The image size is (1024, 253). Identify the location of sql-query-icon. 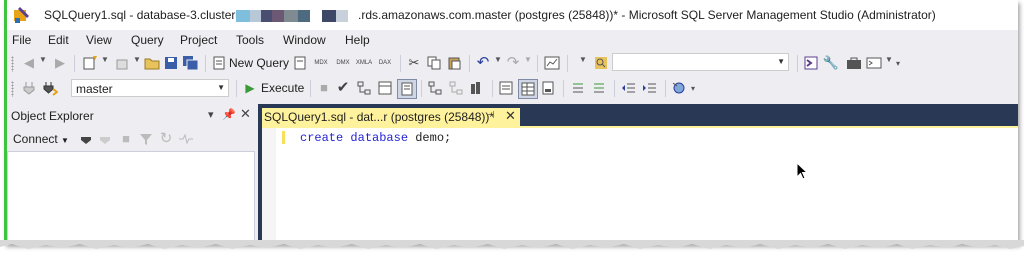
(300, 63).